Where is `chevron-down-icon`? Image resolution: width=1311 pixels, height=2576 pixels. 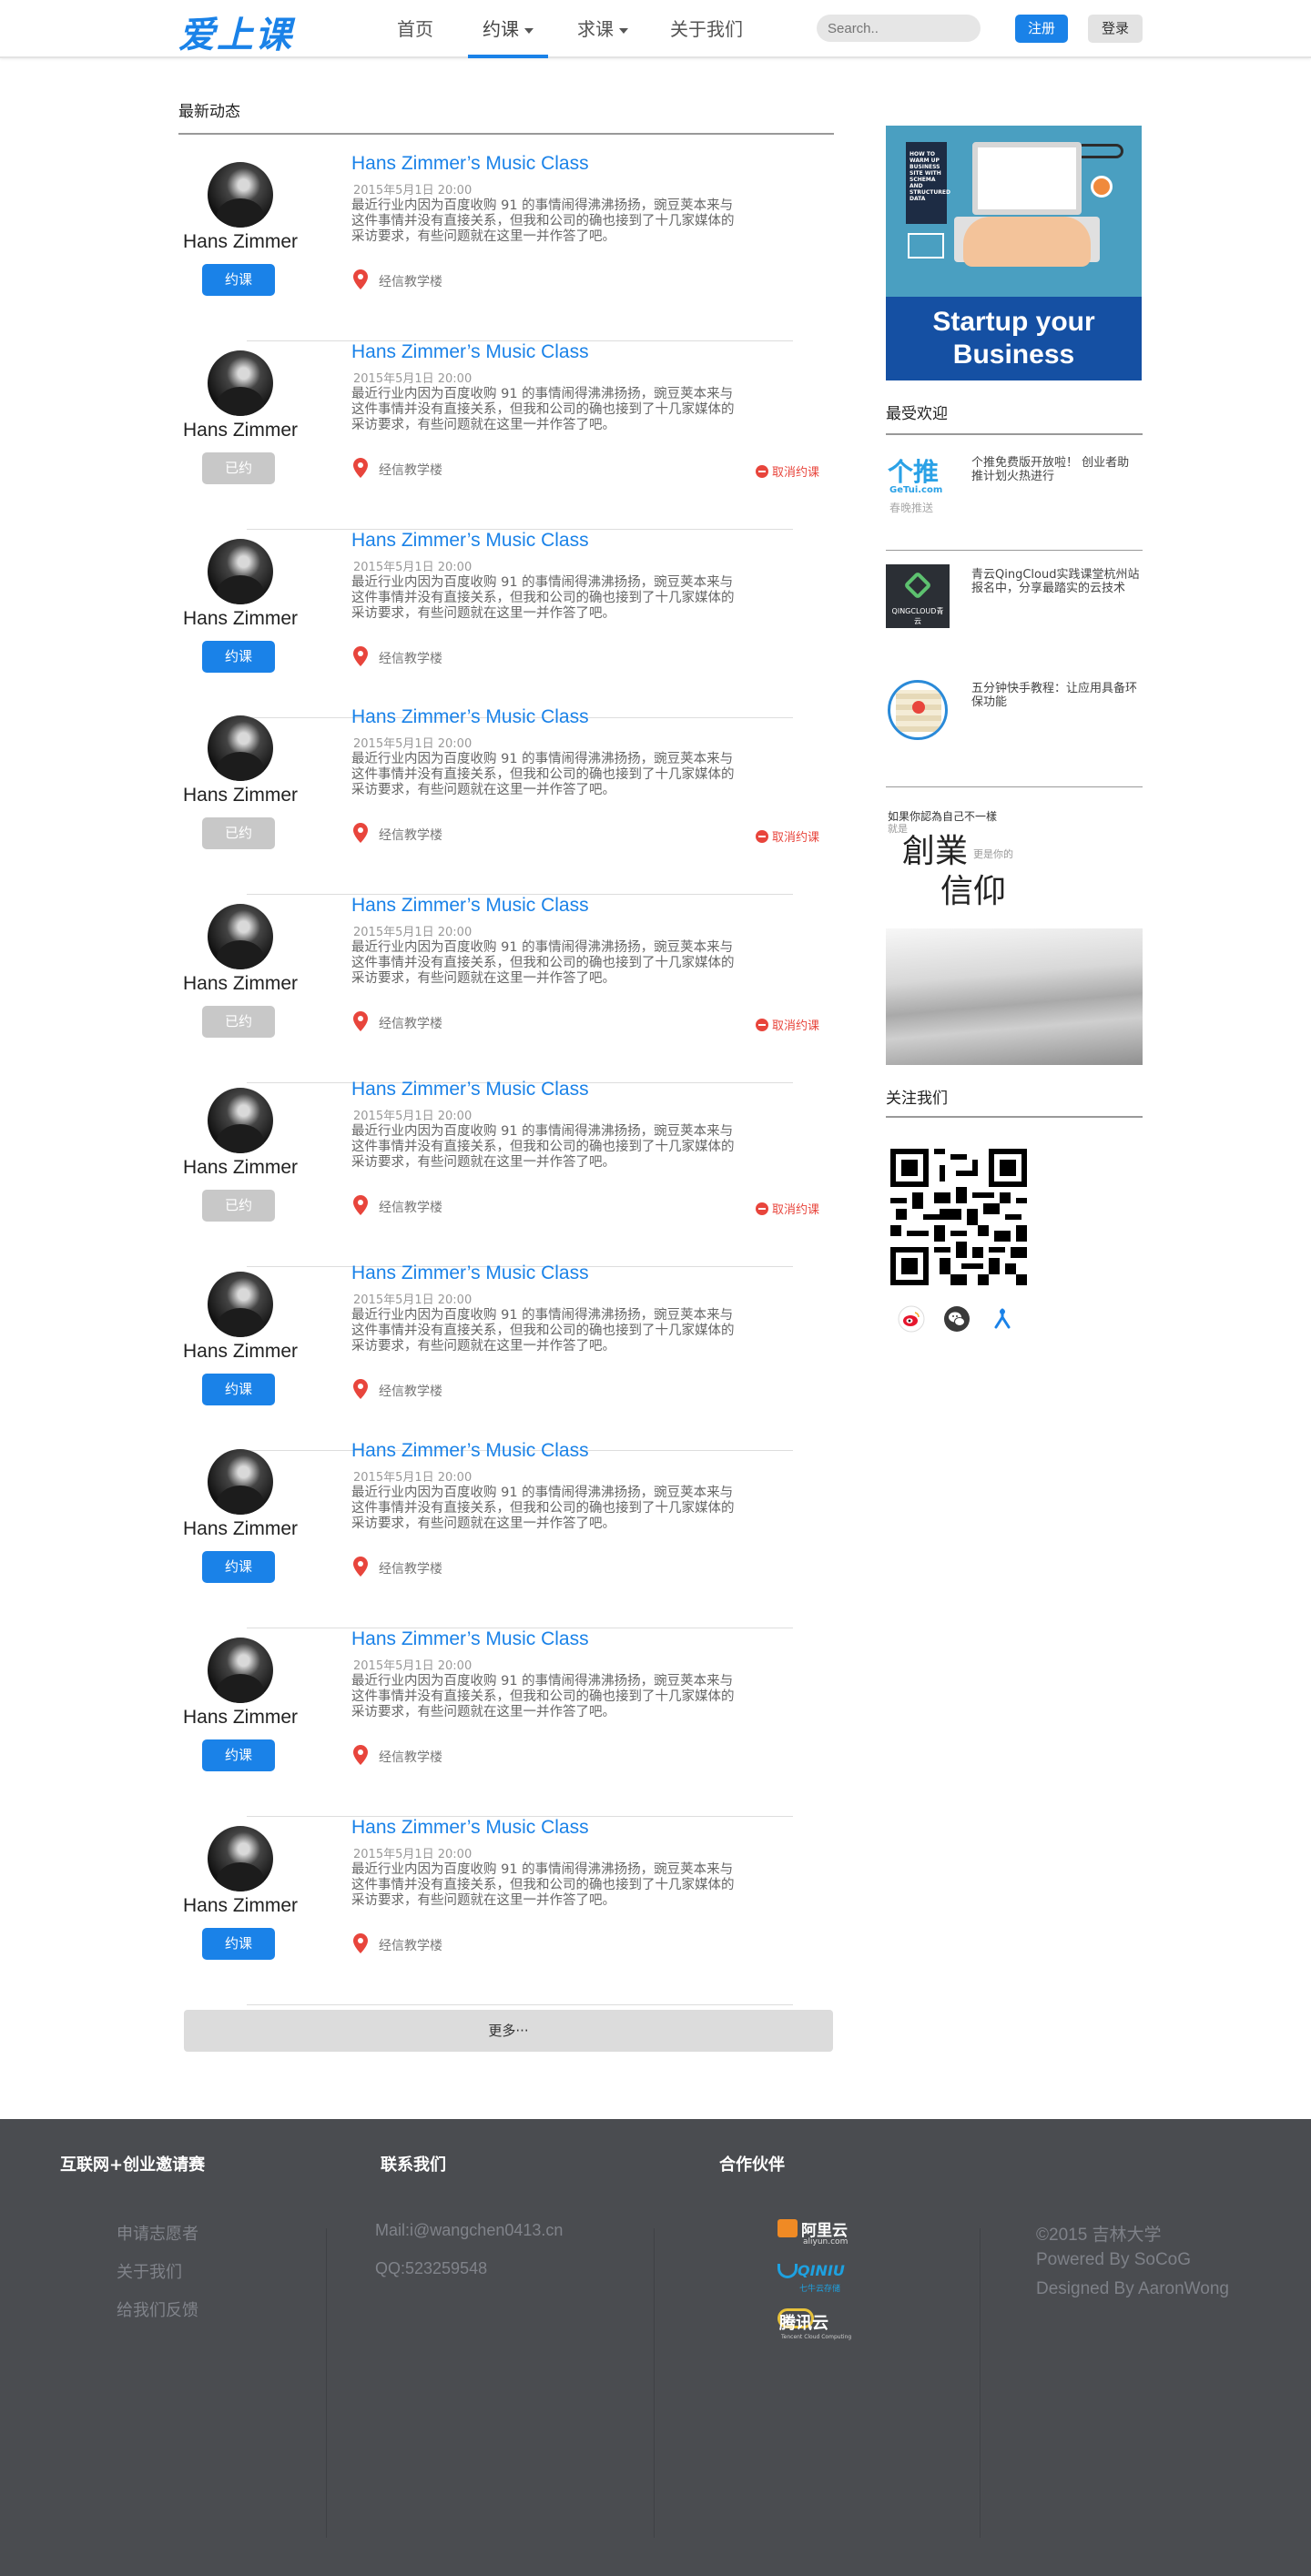 chevron-down-icon is located at coordinates (529, 30).